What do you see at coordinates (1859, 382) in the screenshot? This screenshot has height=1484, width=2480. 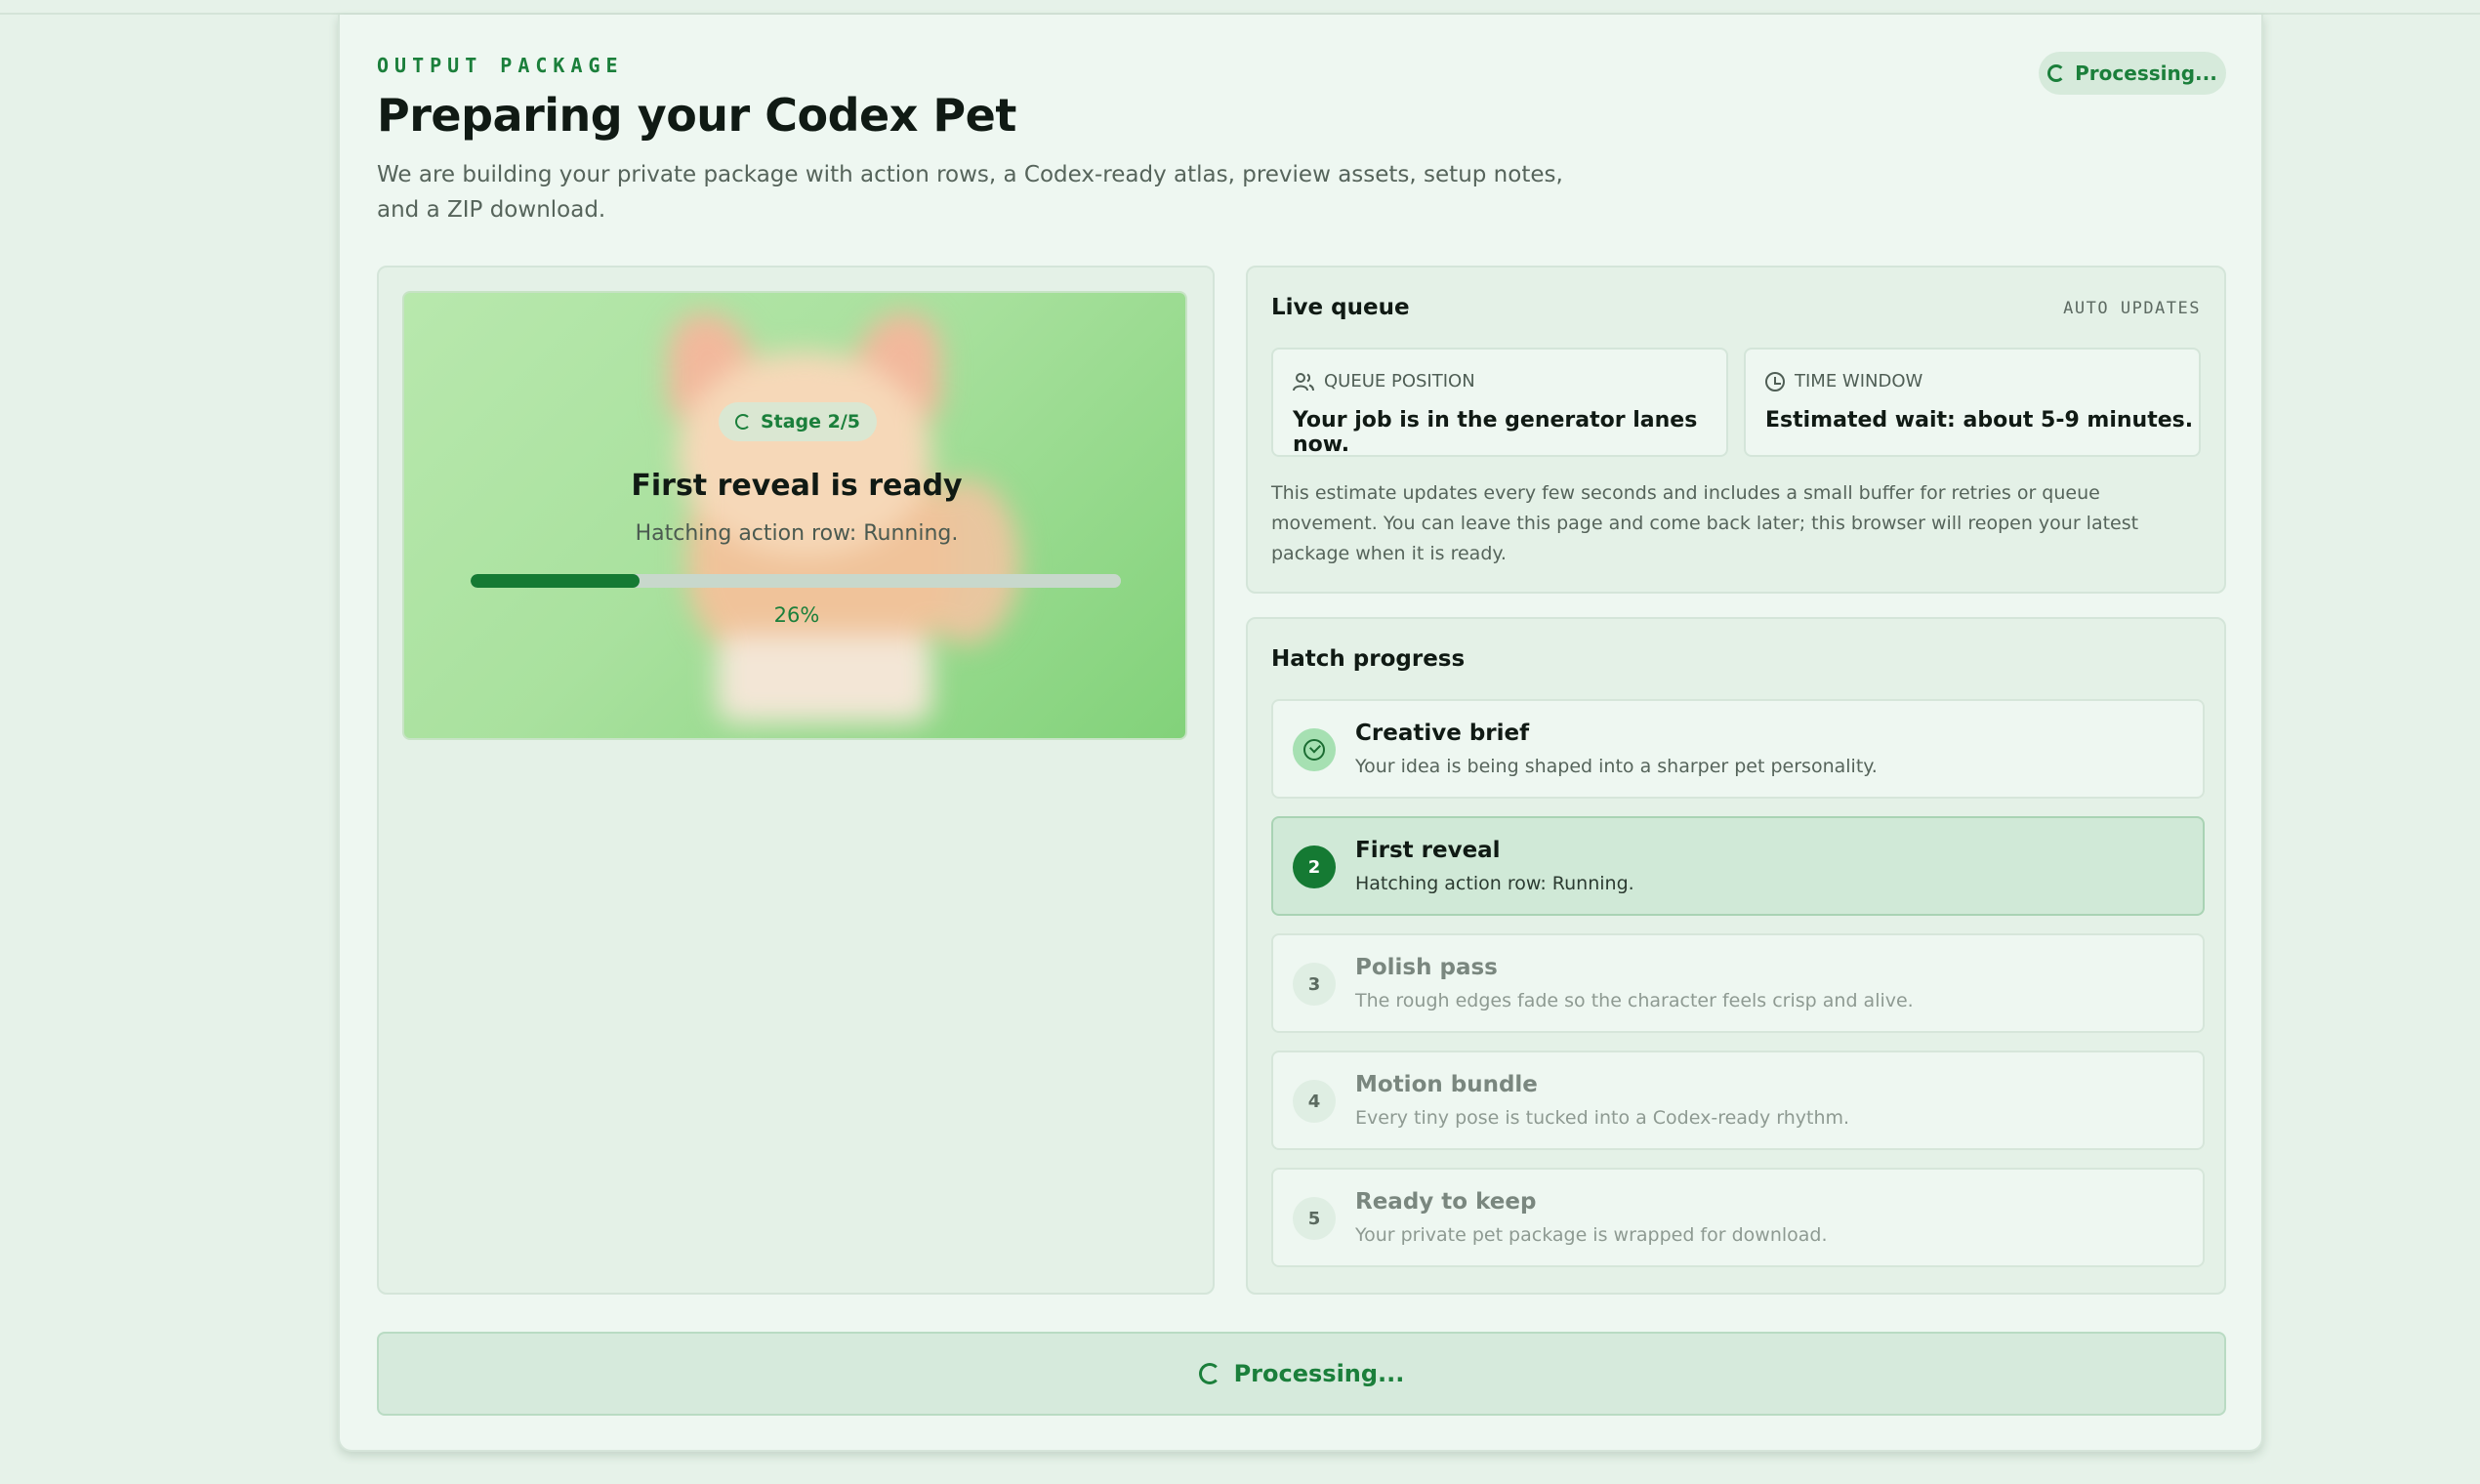 I see `time-window-label: TIME WINDOW` at bounding box center [1859, 382].